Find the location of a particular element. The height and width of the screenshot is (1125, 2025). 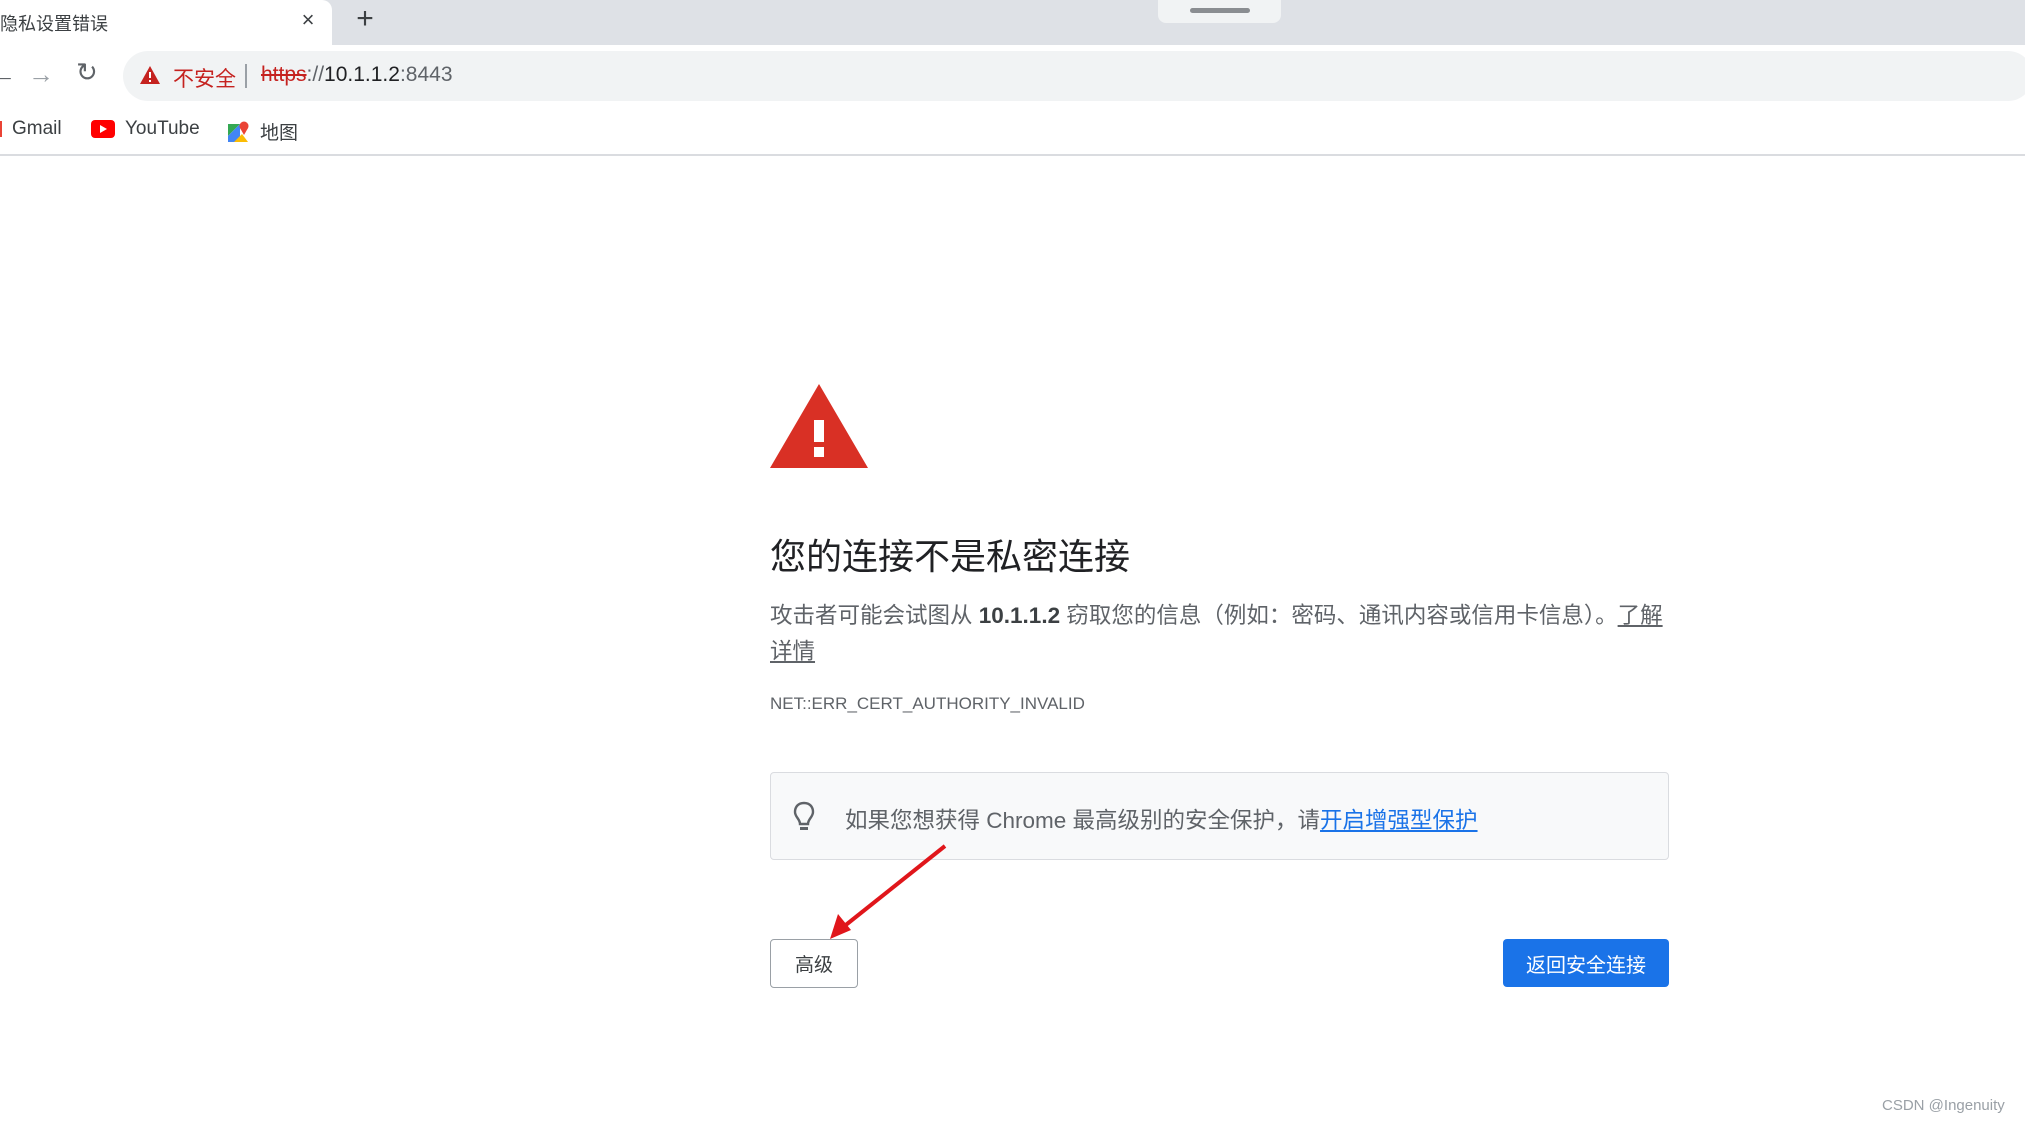

window-drag-handle is located at coordinates (1219, 11).